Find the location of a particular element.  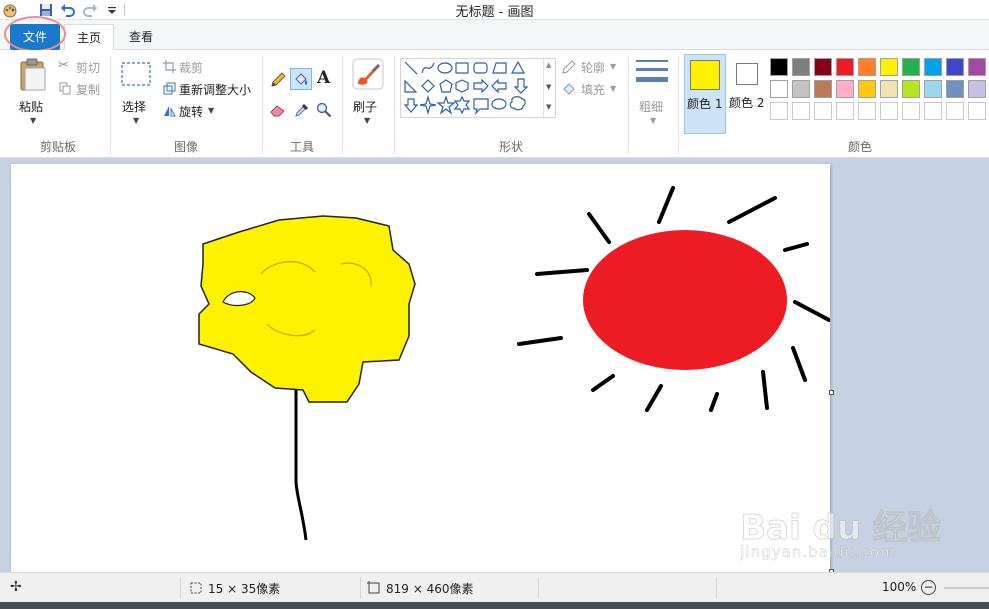

shapes-scroll-down-icon: ▼ is located at coordinates (548, 87).